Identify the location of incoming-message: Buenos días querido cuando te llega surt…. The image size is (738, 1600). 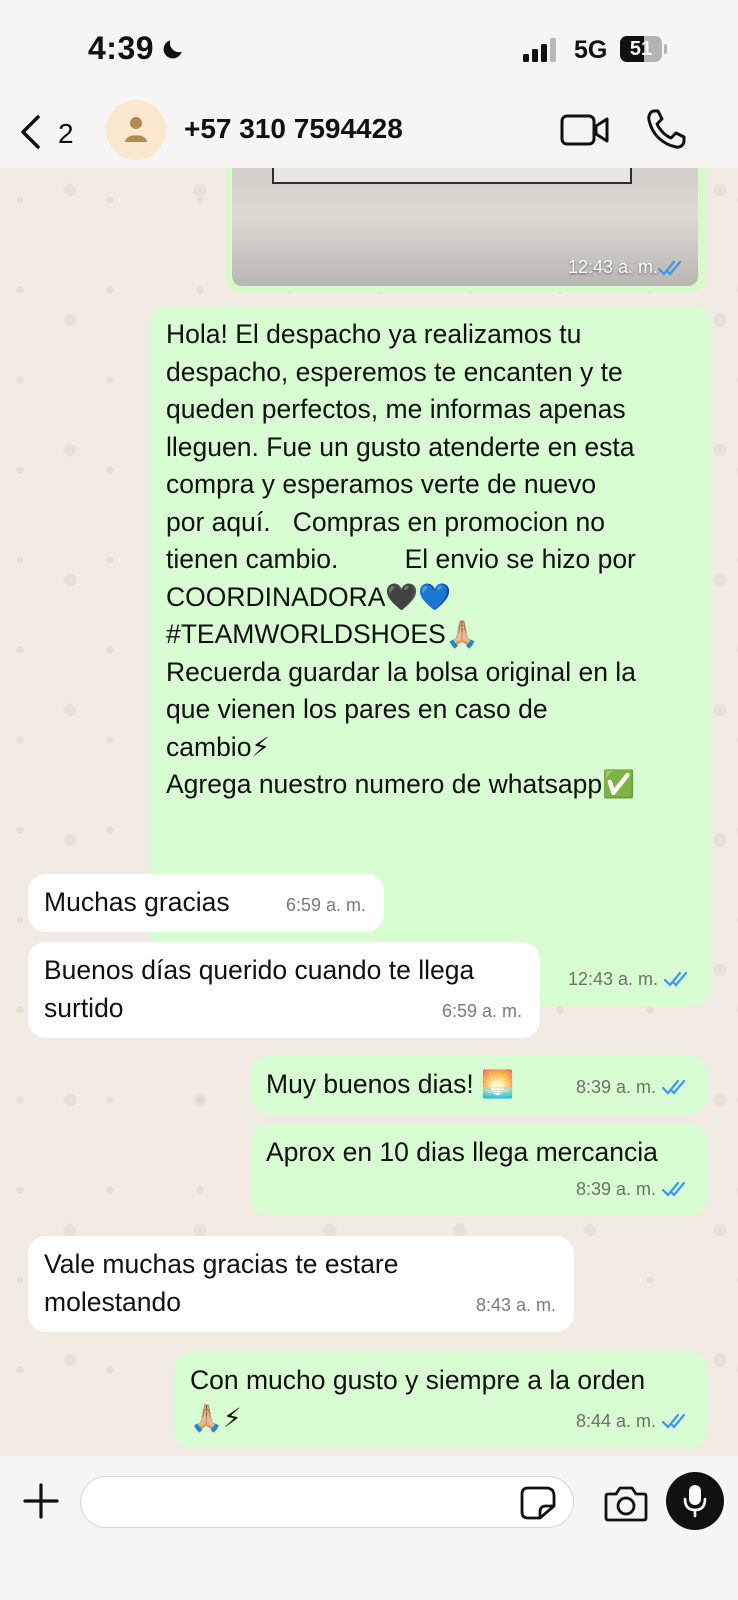
(284, 990).